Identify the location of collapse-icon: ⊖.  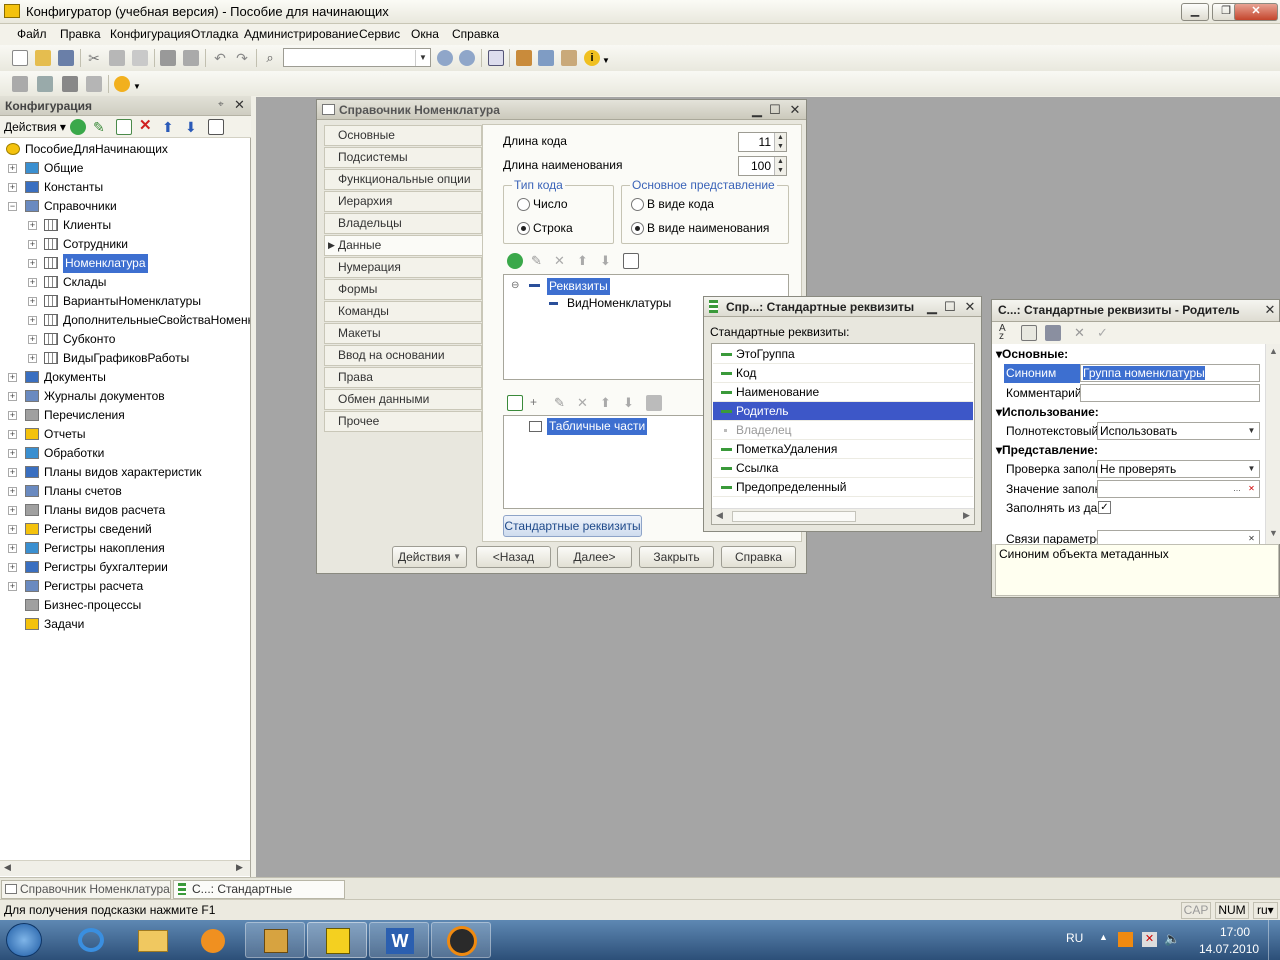
(515, 285).